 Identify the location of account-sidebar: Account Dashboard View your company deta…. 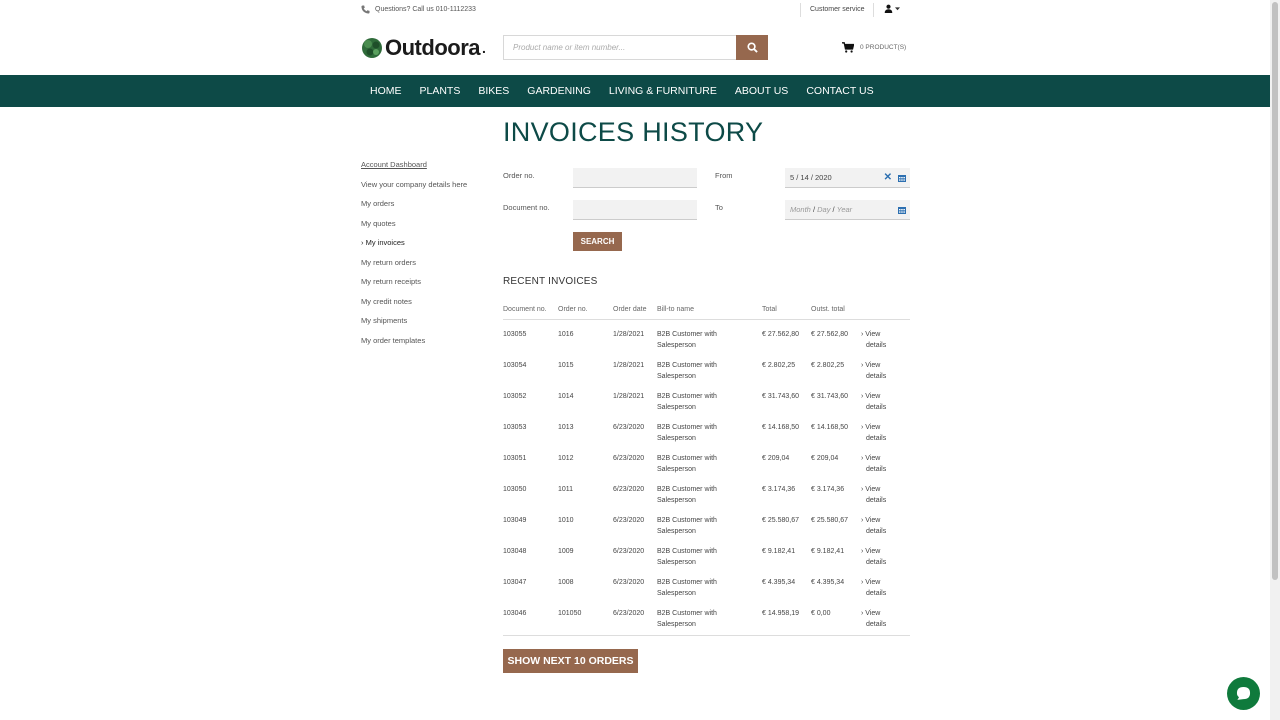
(414, 255).